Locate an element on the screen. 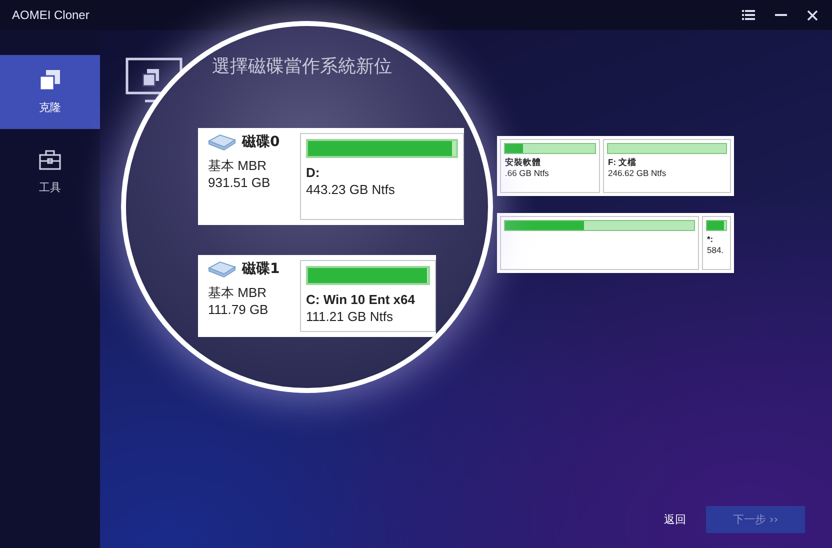 This screenshot has width=832, height=548. page-heading: 選擇磁碟當作系統新位 is located at coordinates (302, 66).